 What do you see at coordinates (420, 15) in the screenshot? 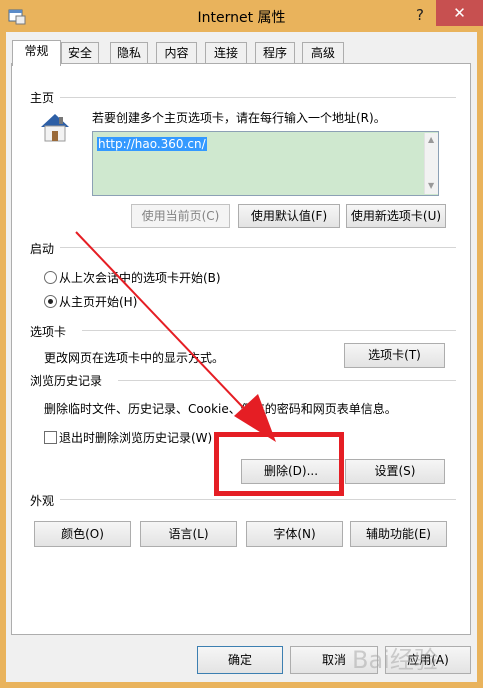
I see `help-button: ?` at bounding box center [420, 15].